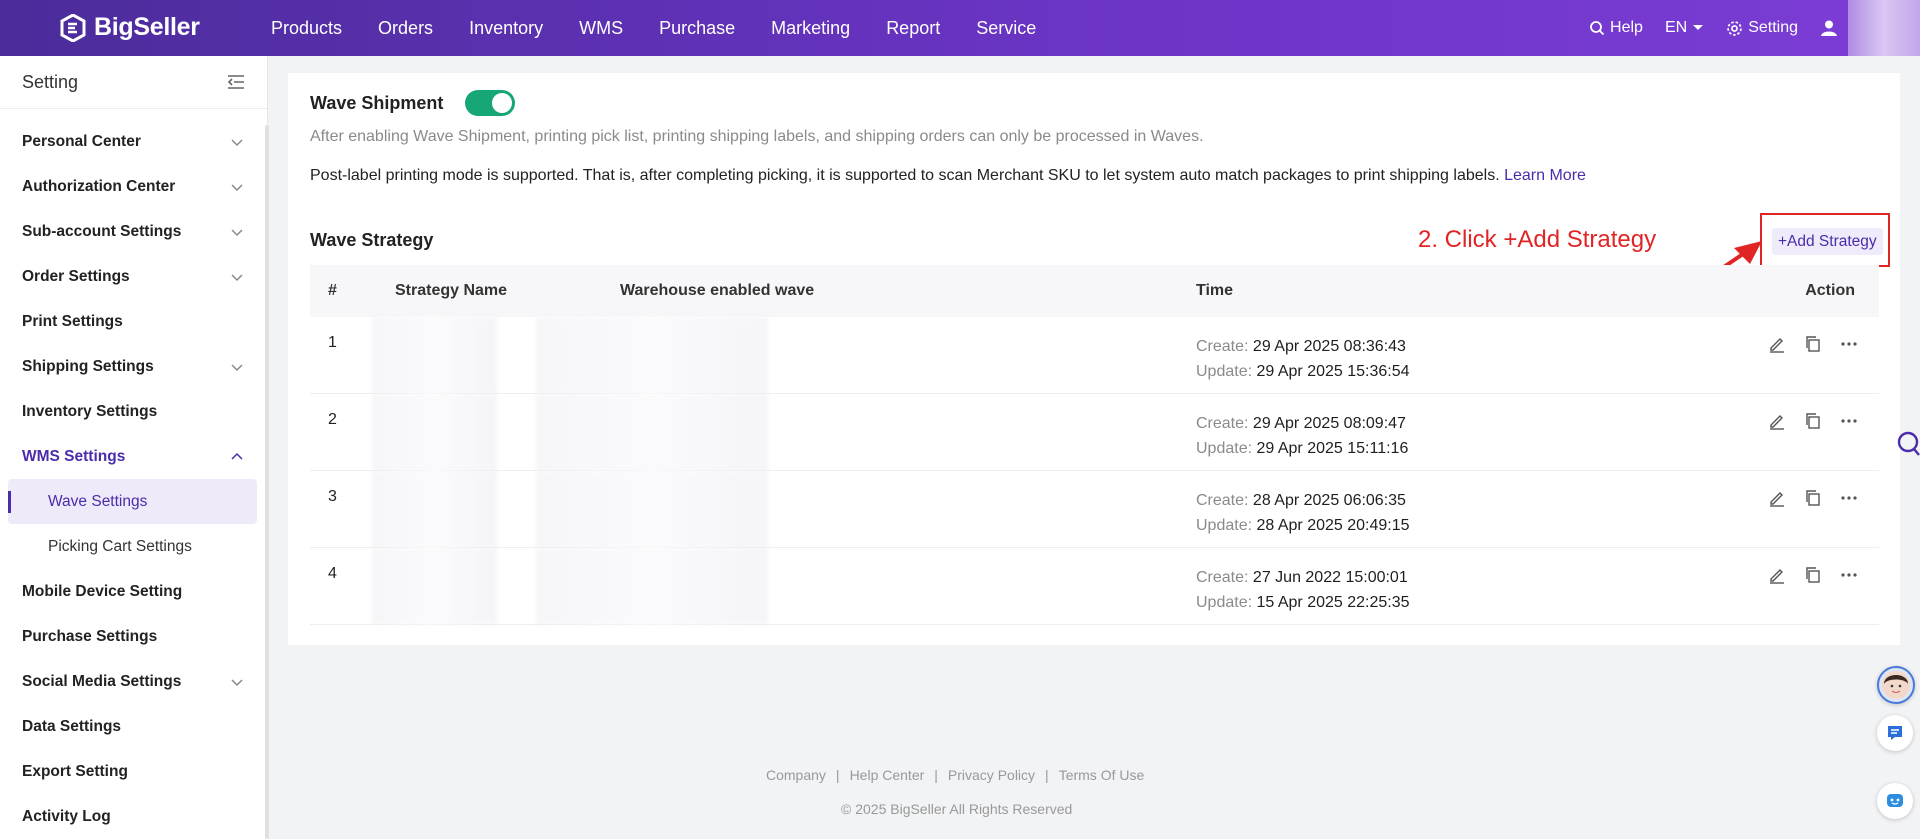 This screenshot has width=1920, height=839. Describe the element at coordinates (237, 456) in the screenshot. I see `chevron-up-icon` at that location.